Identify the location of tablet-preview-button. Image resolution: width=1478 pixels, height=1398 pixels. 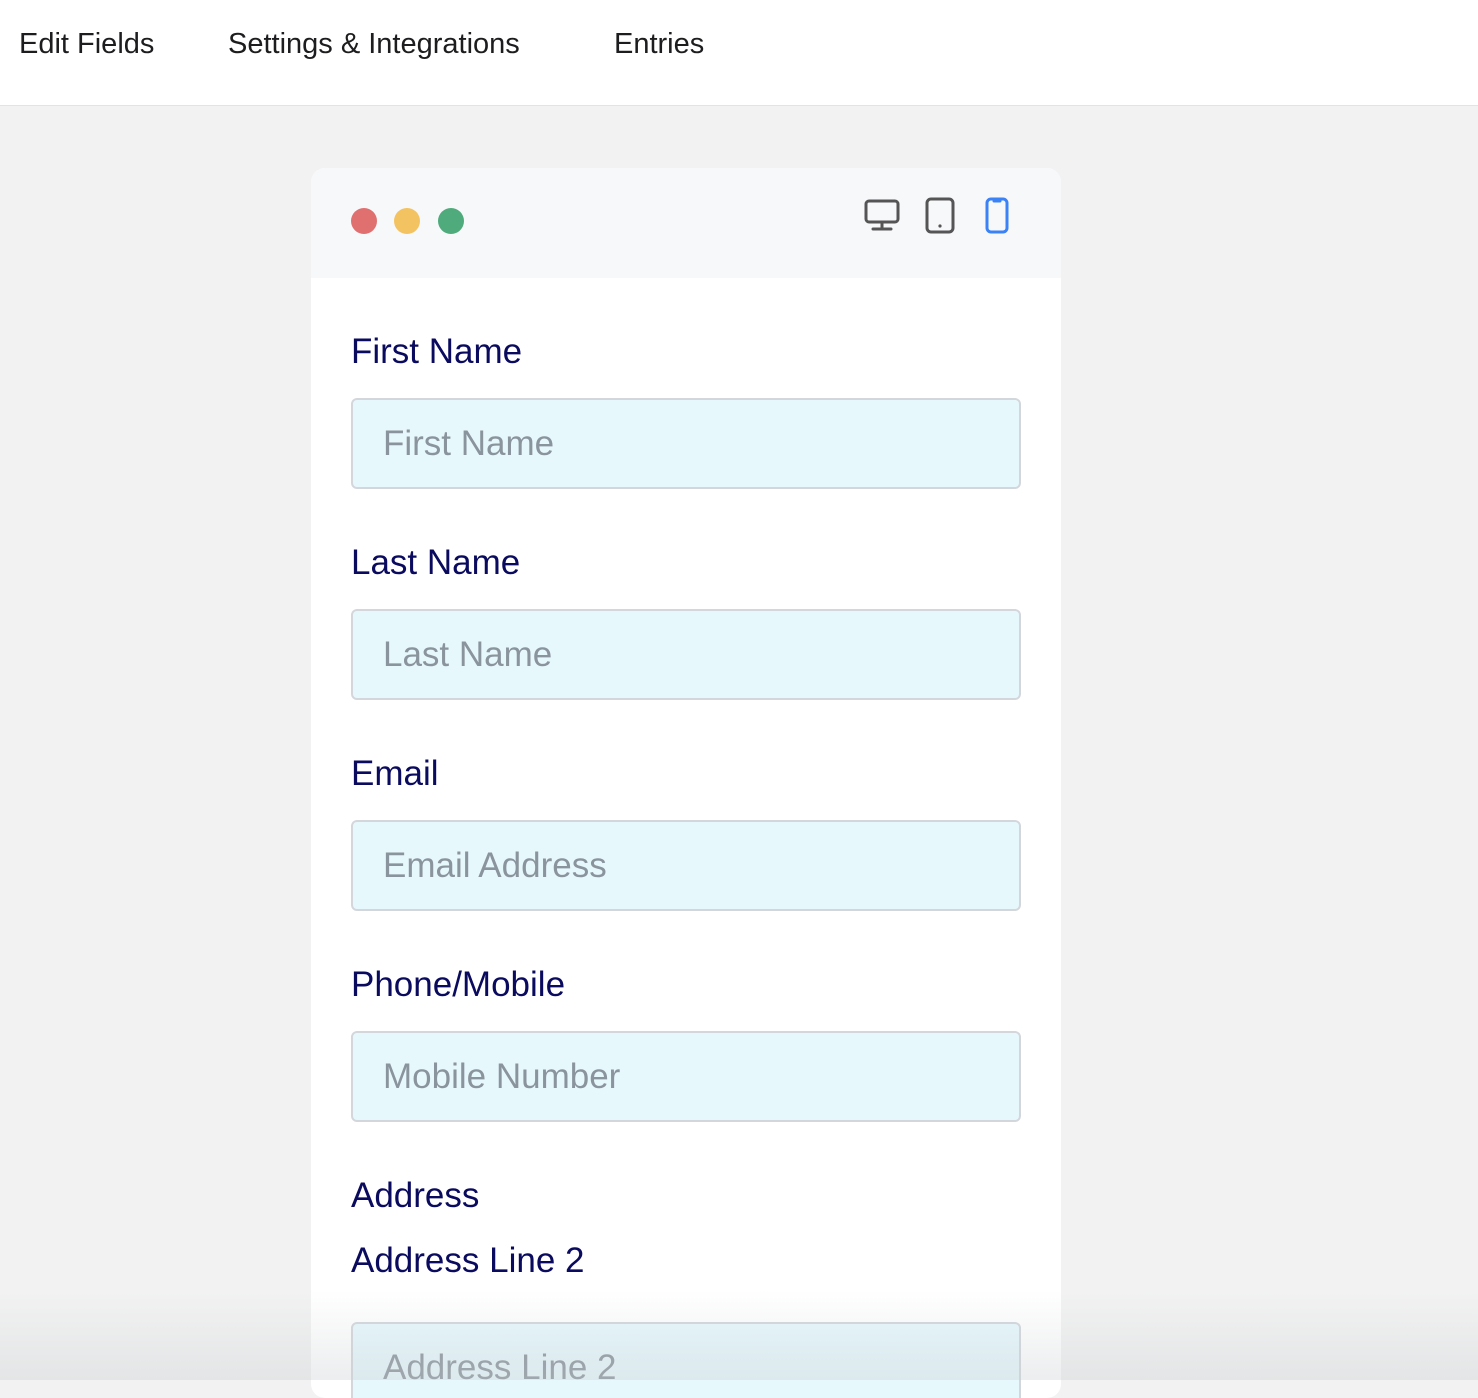
(940, 216).